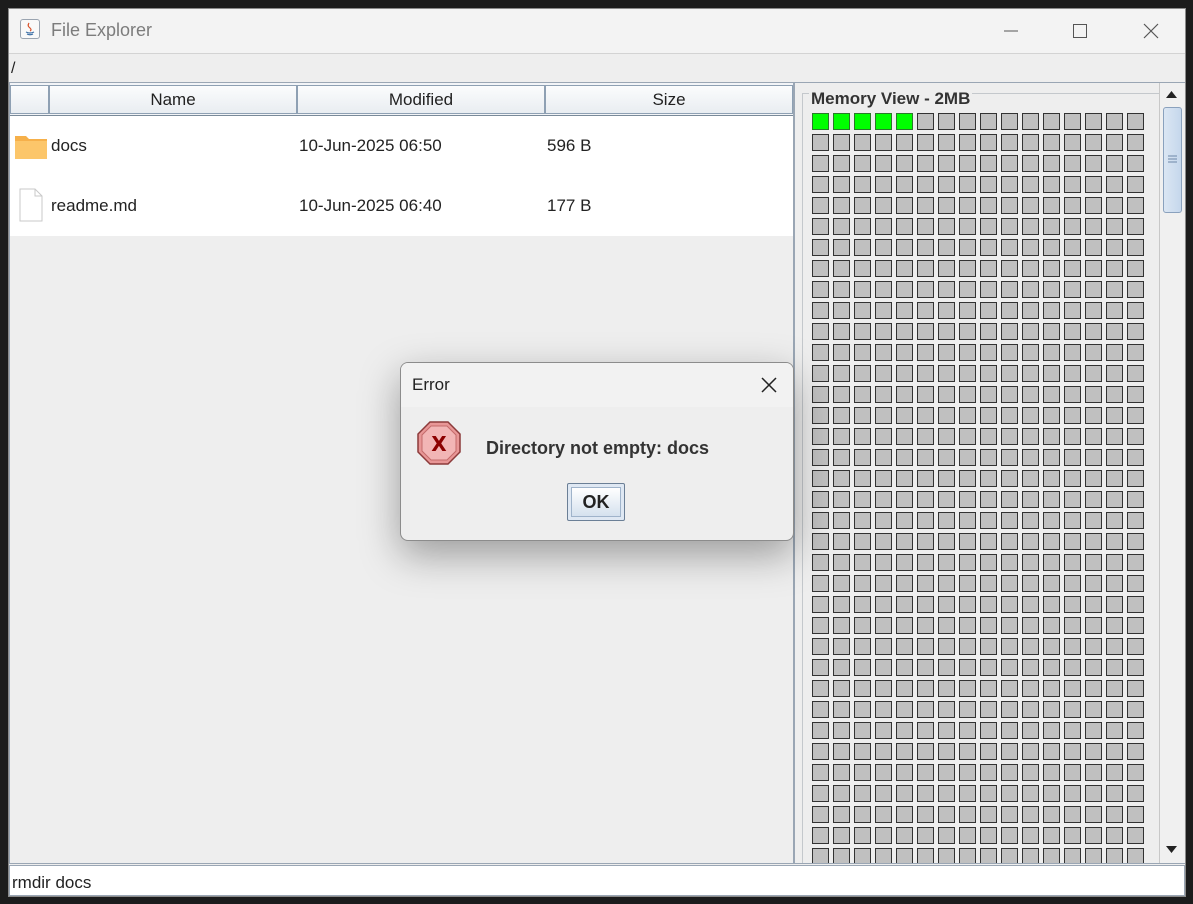  Describe the element at coordinates (401, 146) in the screenshot. I see `table-row: docs 10-Jun-2025 06:50 596 B` at that location.